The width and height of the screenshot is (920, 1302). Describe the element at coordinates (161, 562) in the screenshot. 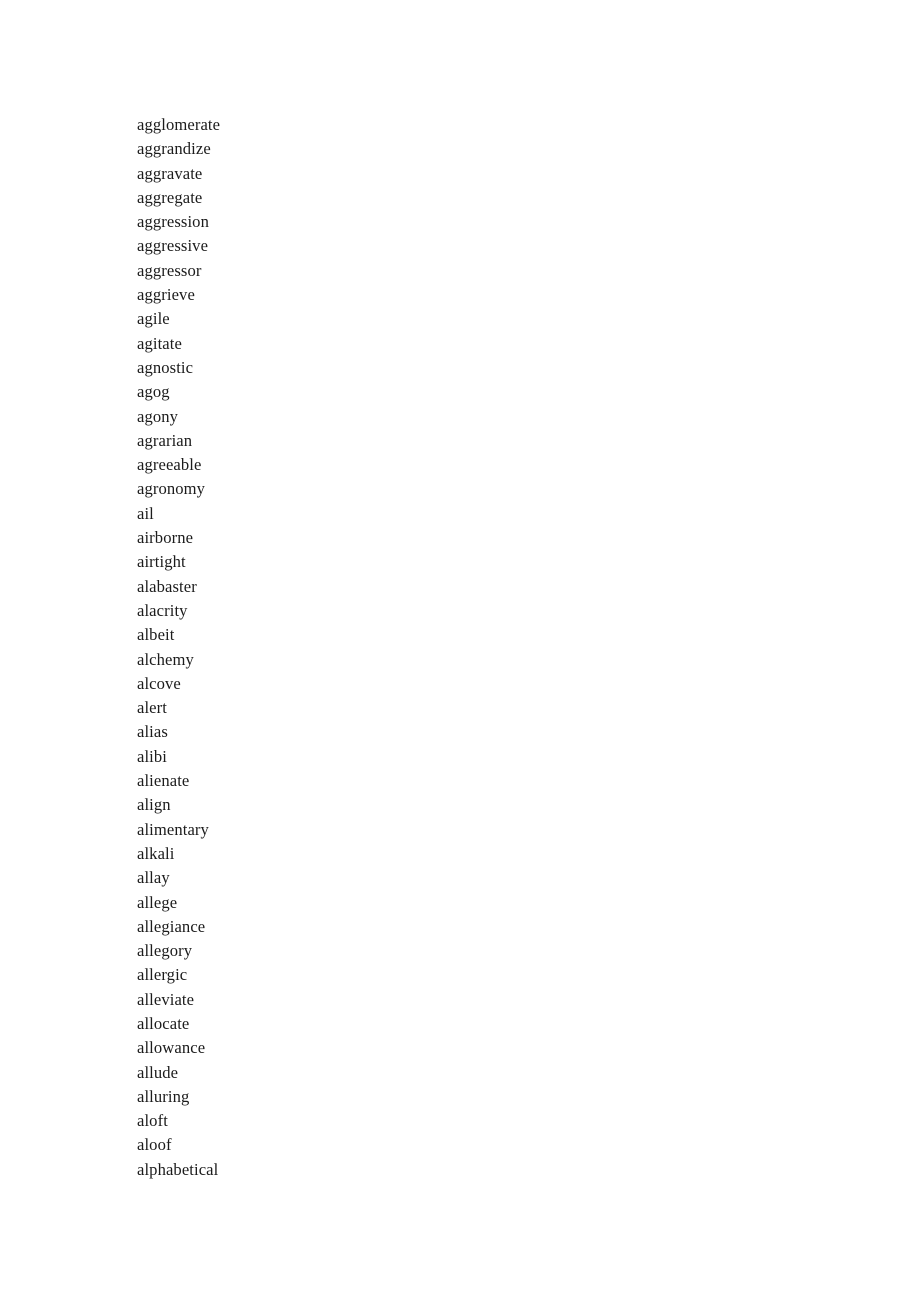

I see `list-item: airtight` at that location.